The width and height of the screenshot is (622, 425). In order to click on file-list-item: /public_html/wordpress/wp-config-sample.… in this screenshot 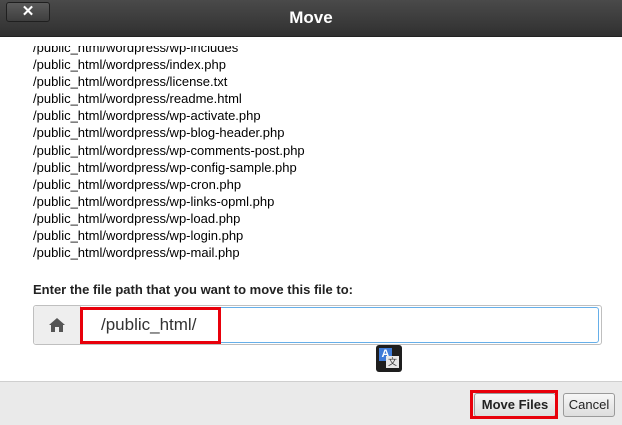, I will do `click(165, 167)`.